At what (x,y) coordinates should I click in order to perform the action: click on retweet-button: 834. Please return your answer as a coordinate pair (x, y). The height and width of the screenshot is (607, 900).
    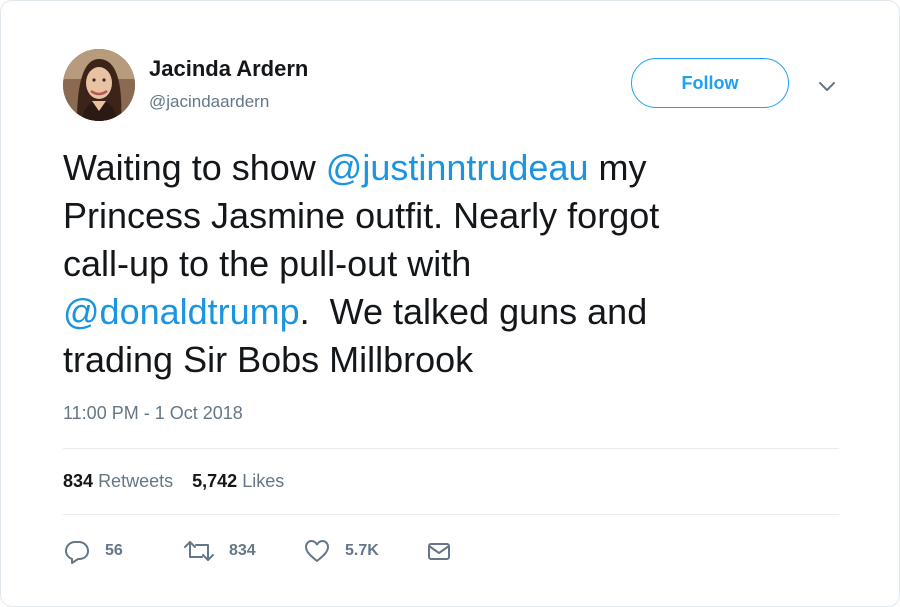
    Looking at the image, I should click on (219, 551).